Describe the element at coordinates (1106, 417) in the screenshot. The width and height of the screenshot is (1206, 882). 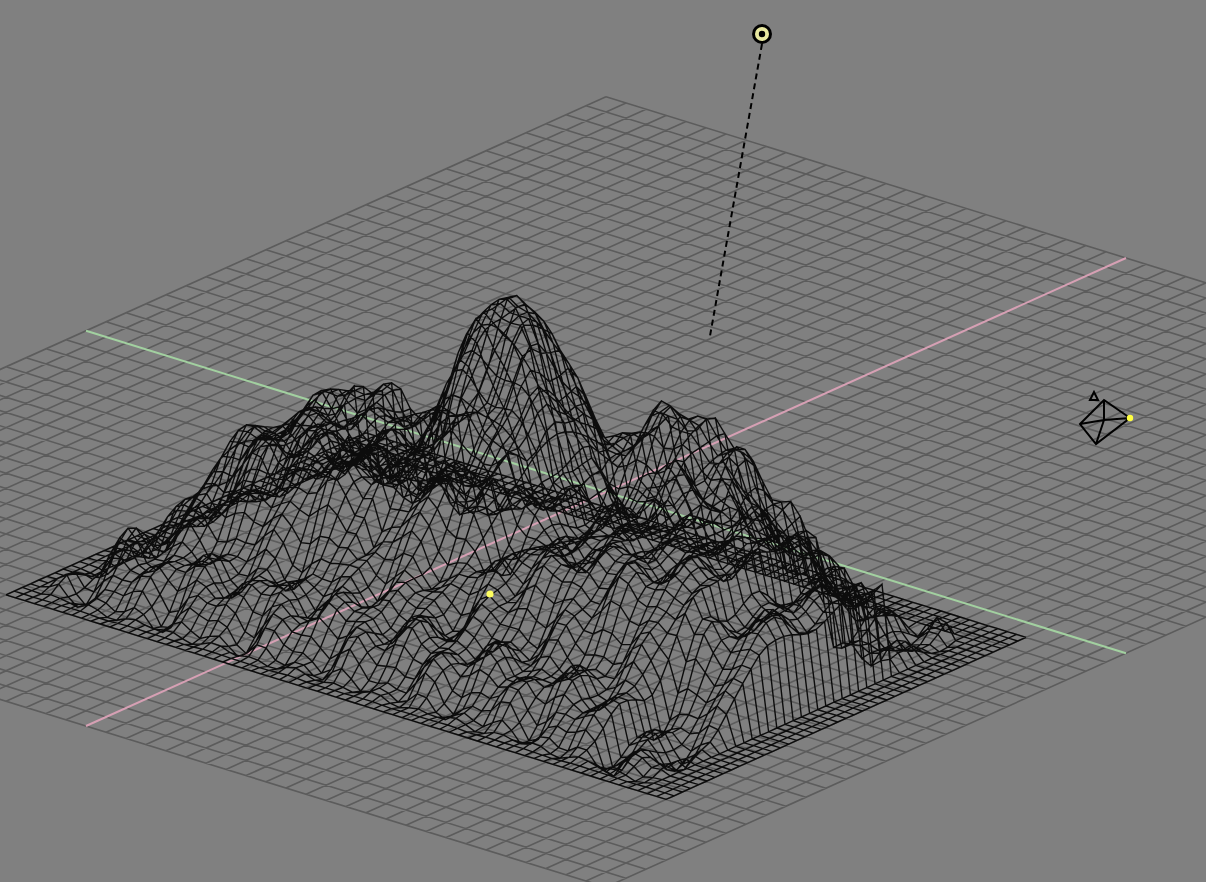
I see `camera-icon` at that location.